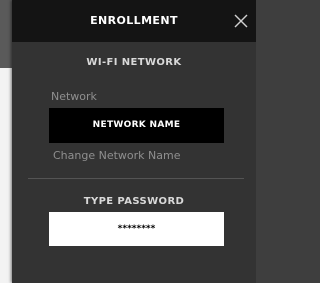 The width and height of the screenshot is (320, 283). What do you see at coordinates (6, 34) in the screenshot?
I see `background-header` at bounding box center [6, 34].